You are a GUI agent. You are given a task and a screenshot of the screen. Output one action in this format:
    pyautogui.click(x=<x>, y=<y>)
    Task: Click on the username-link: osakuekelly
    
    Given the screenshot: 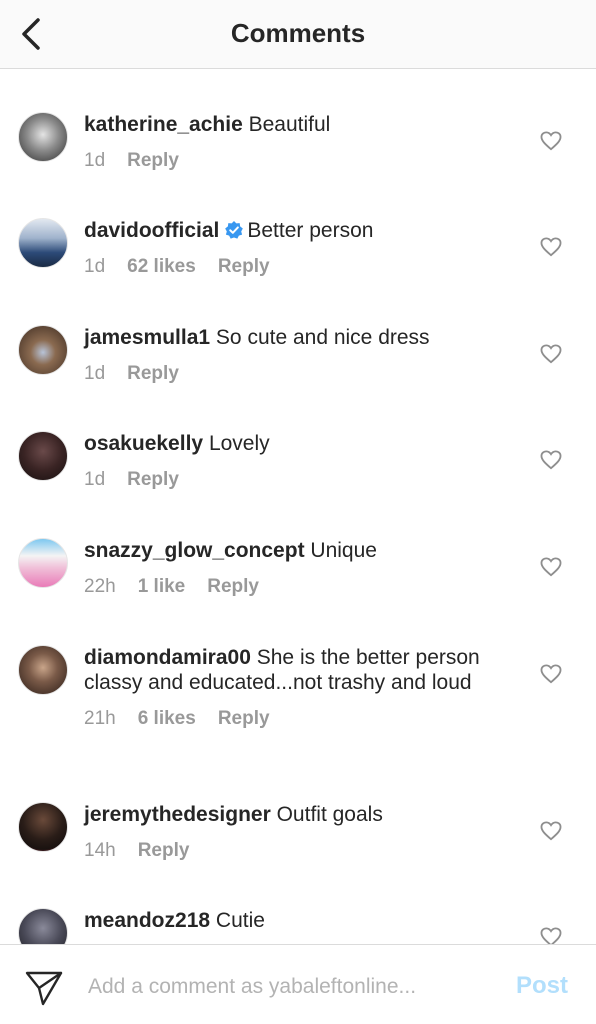 What is the action you would take?
    pyautogui.click(x=143, y=443)
    